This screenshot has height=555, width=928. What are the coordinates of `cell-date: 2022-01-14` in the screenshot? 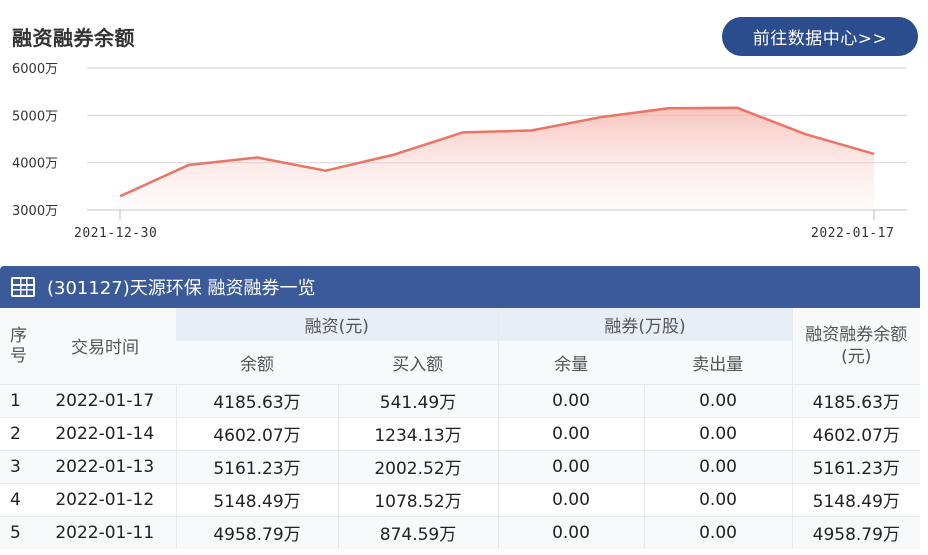 It's located at (105, 433).